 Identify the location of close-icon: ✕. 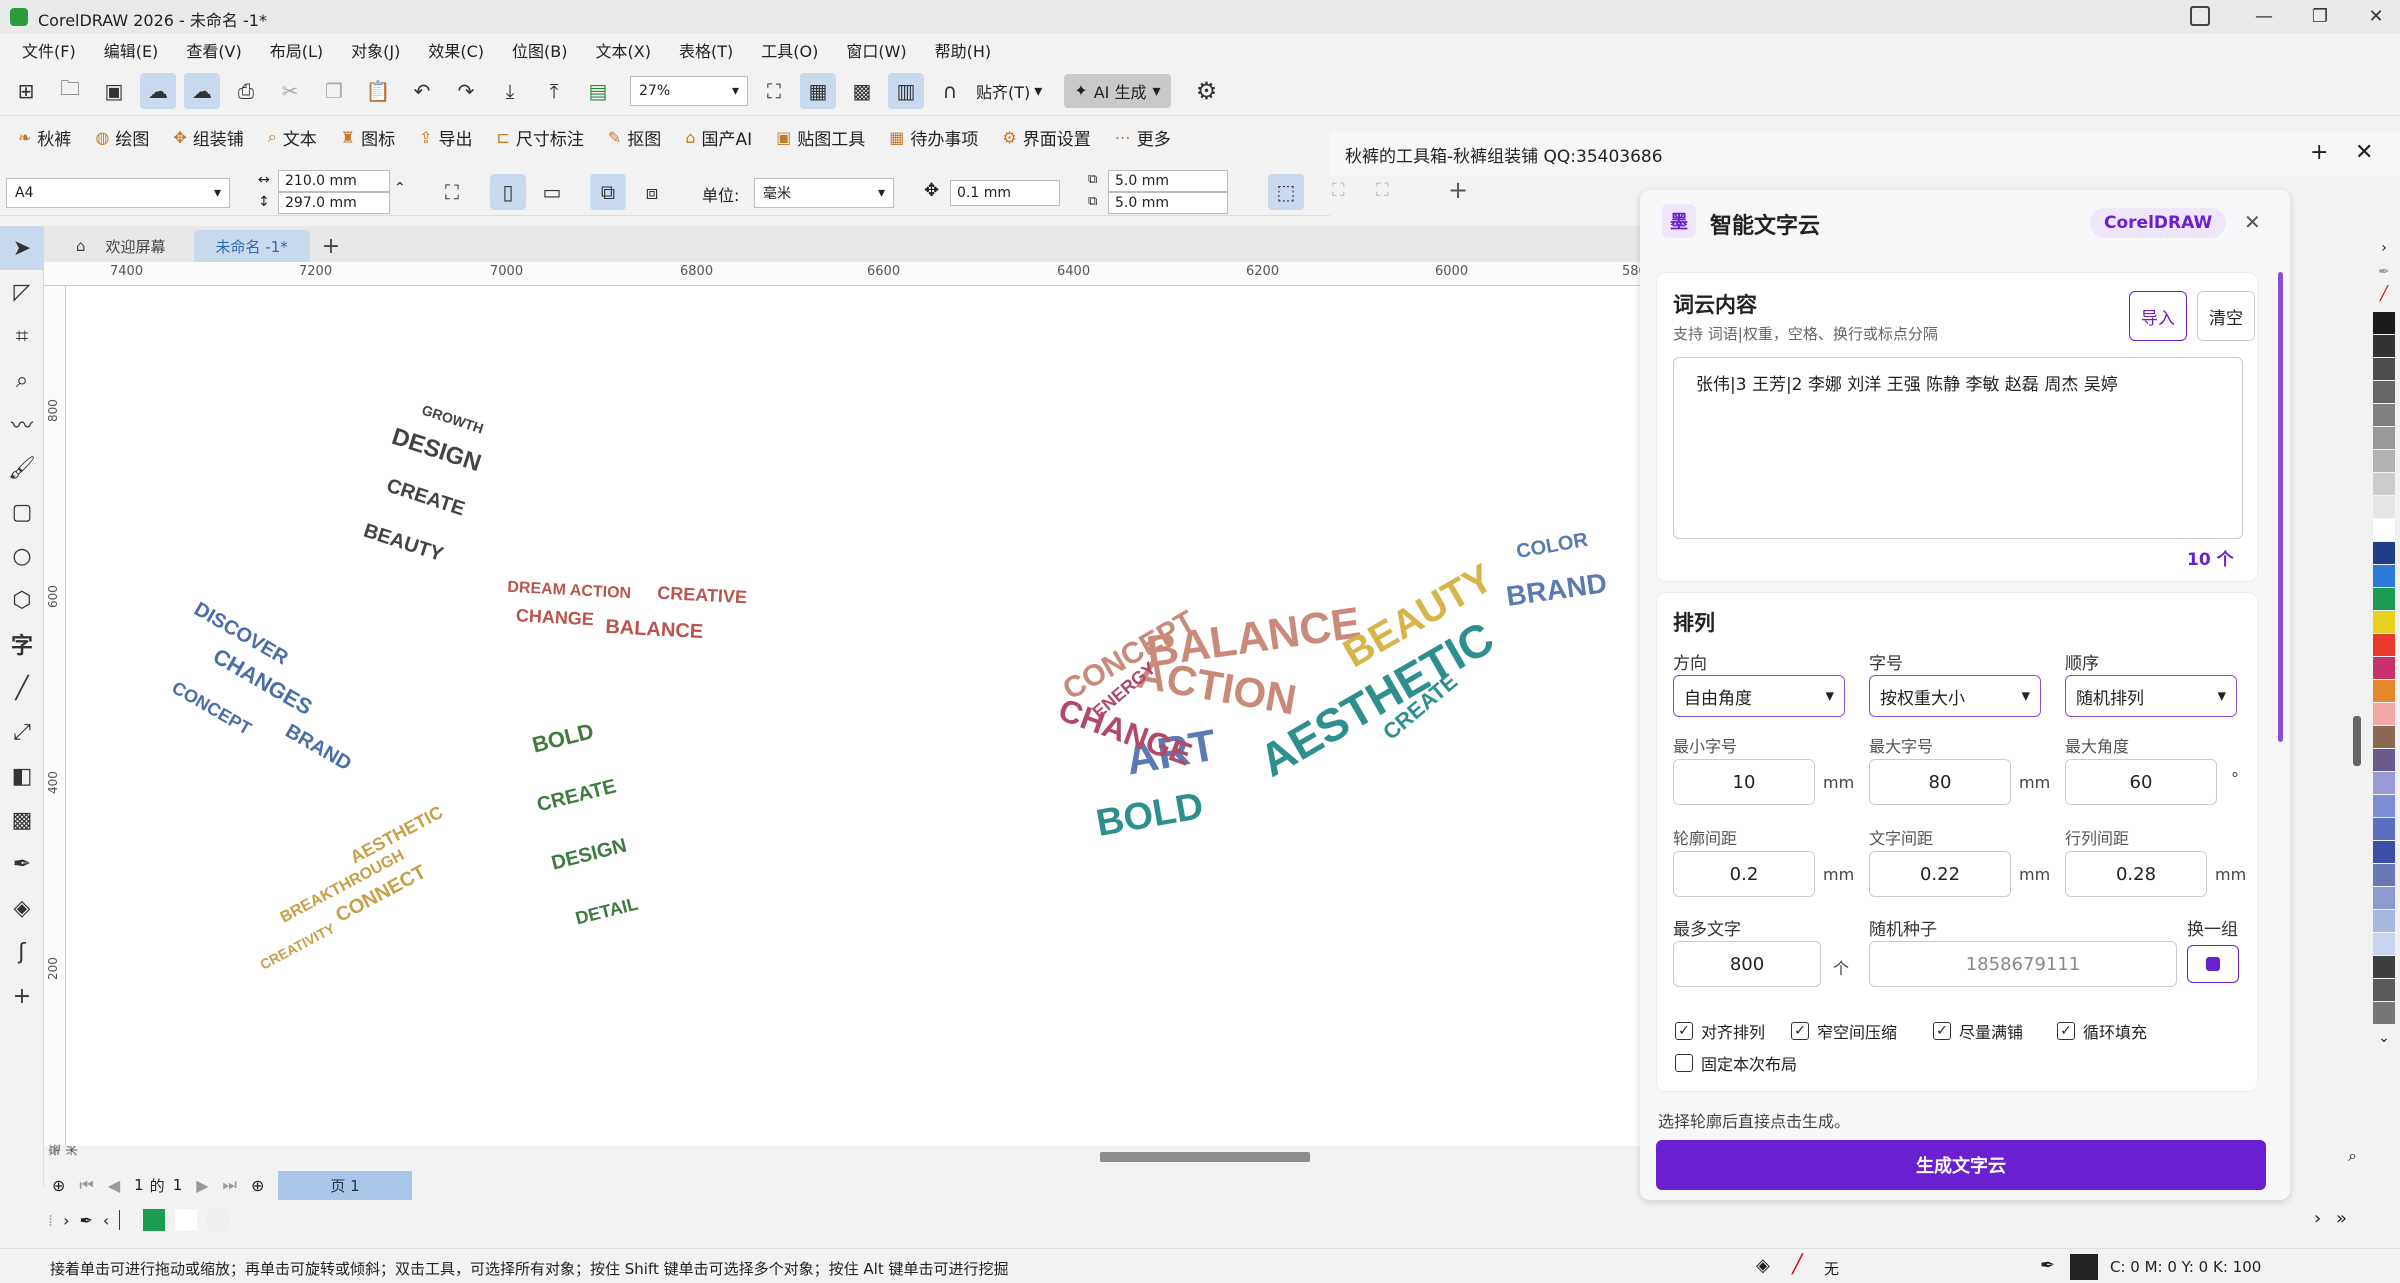
(2364, 152).